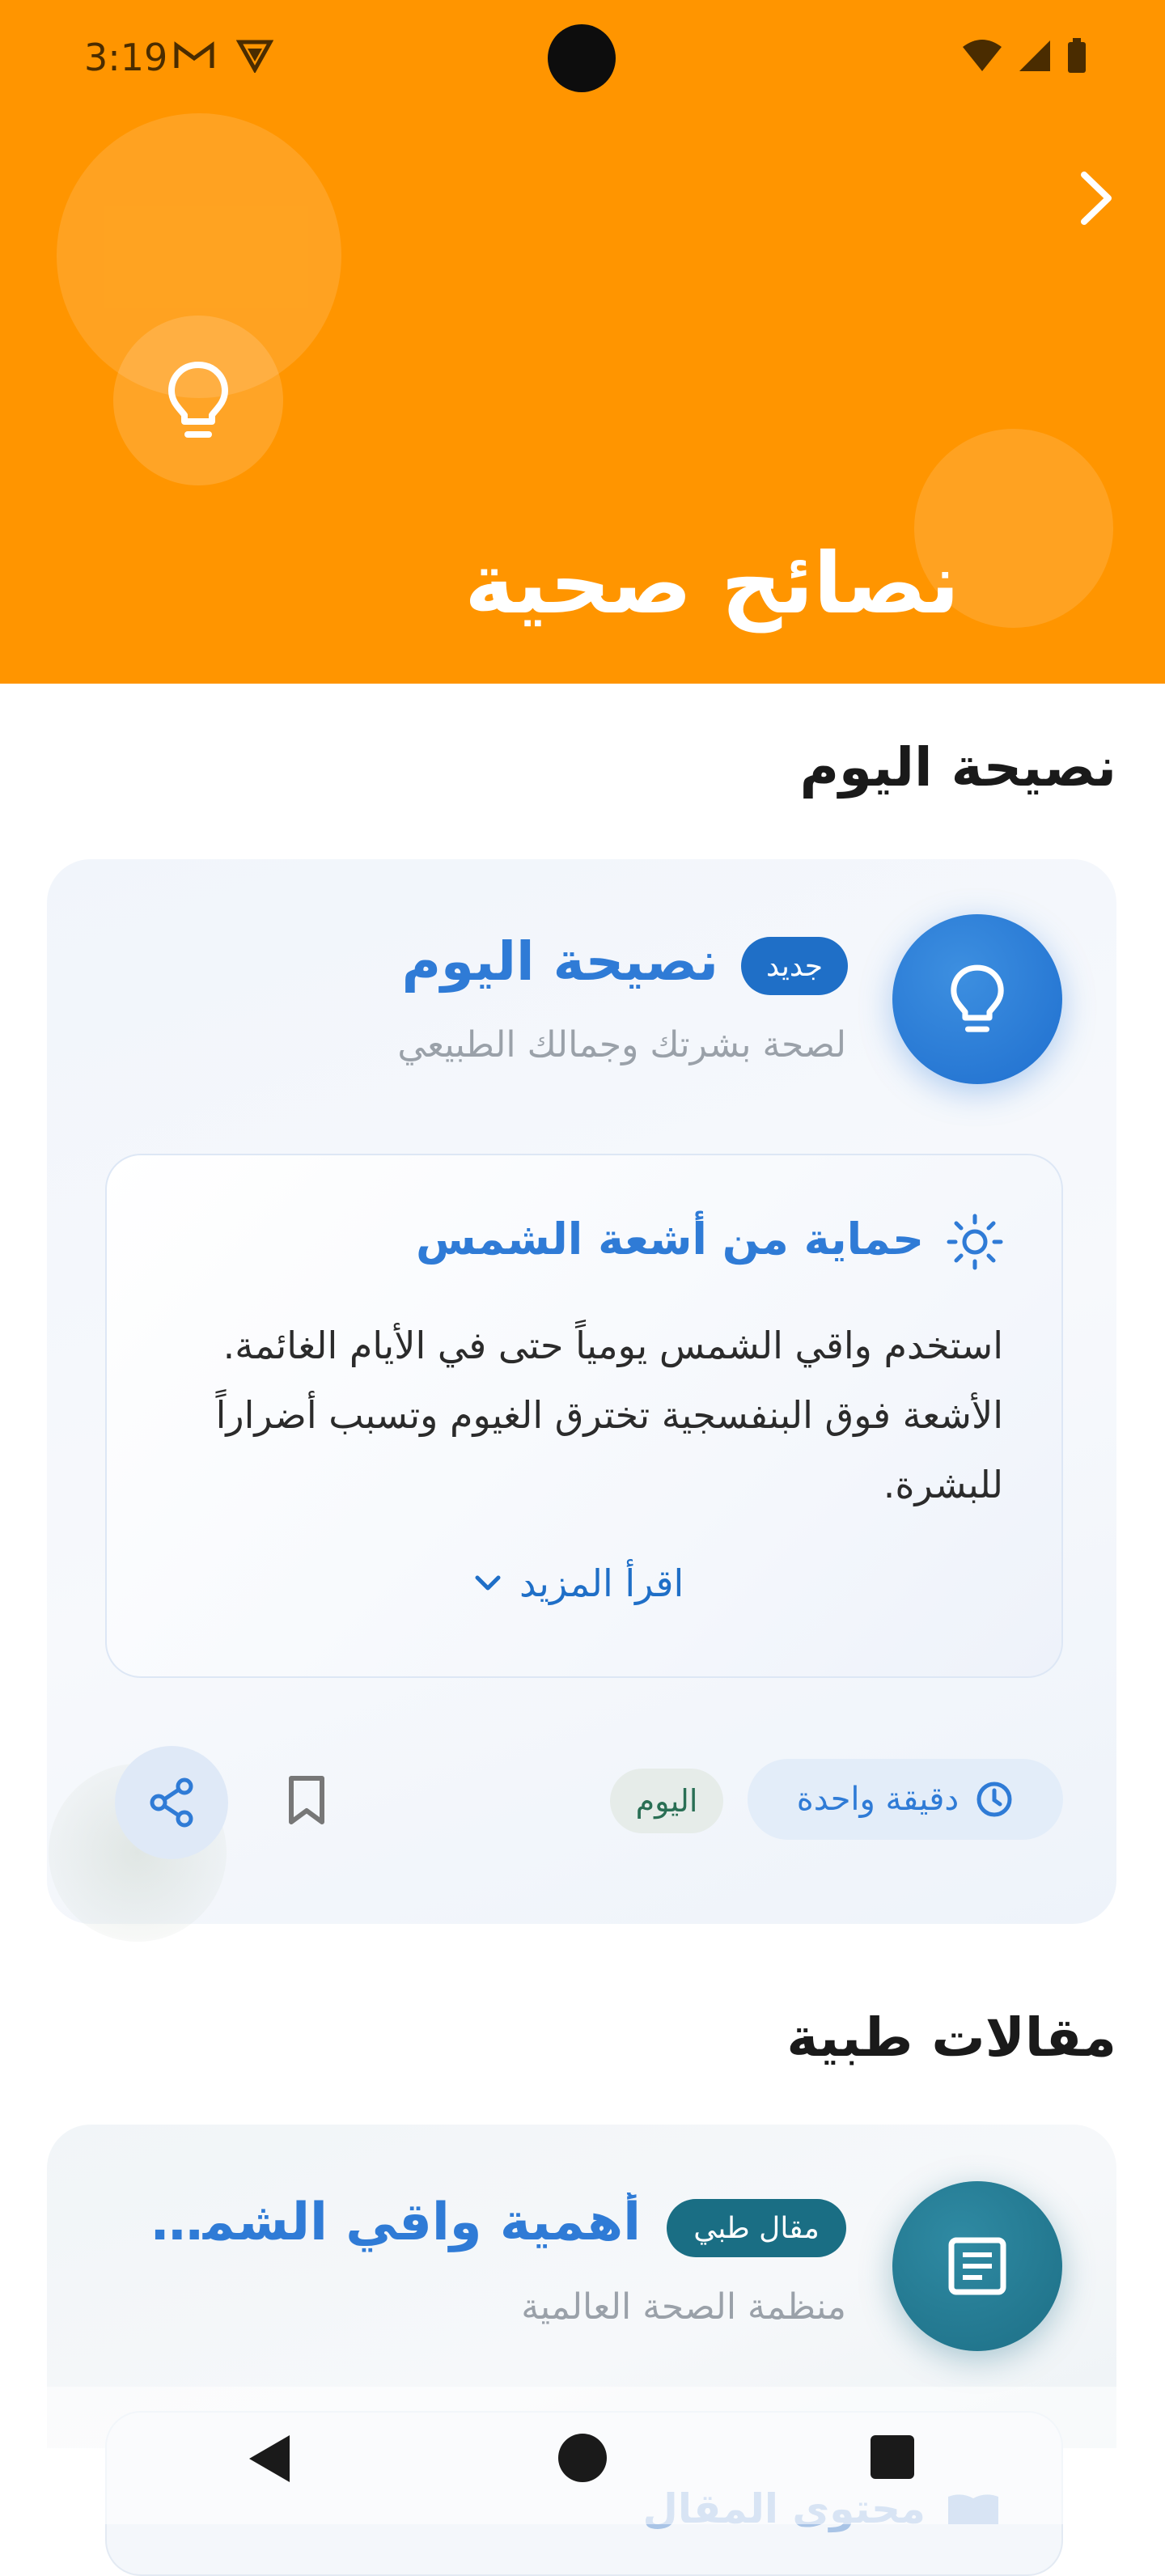 This screenshot has width=1165, height=2576. What do you see at coordinates (1095, 198) in the screenshot?
I see `chevron-right-icon` at bounding box center [1095, 198].